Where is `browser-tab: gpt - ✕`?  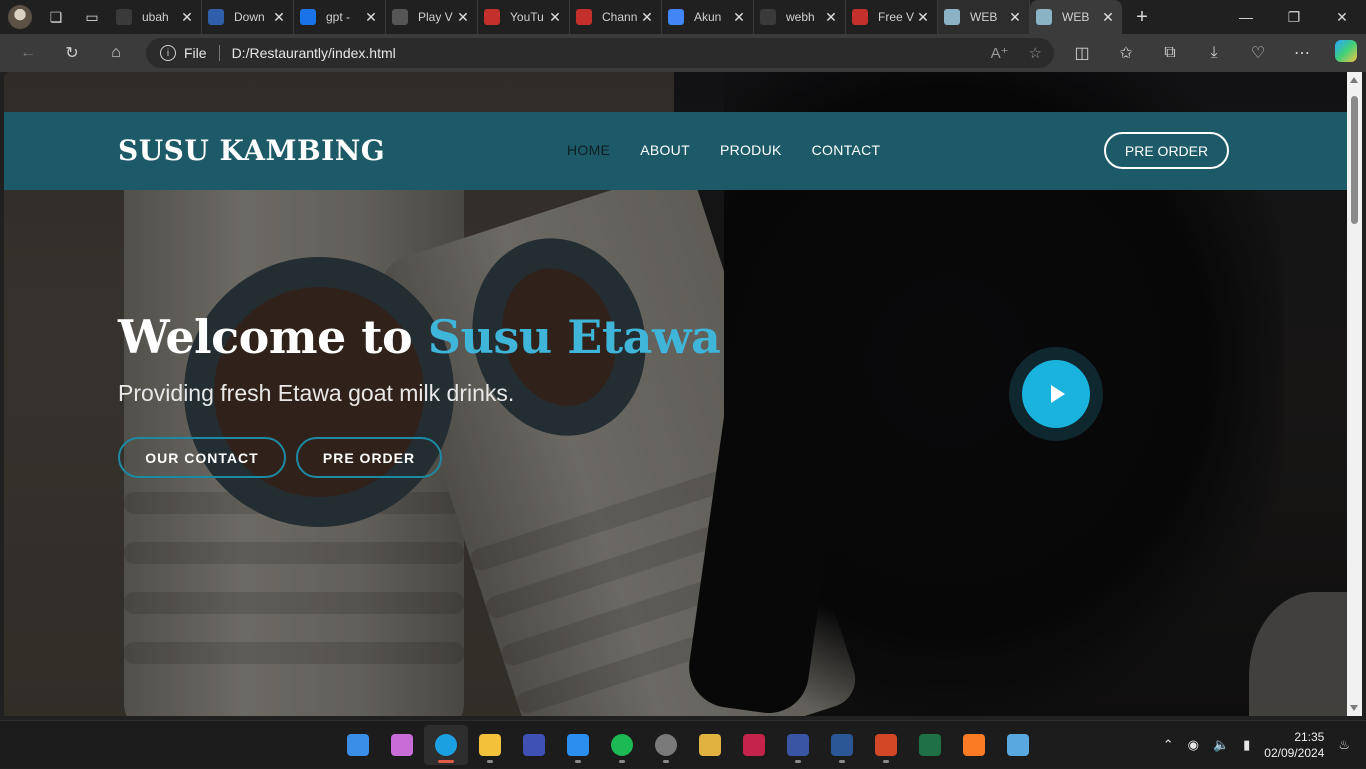 browser-tab: gpt - ✕ is located at coordinates (340, 17).